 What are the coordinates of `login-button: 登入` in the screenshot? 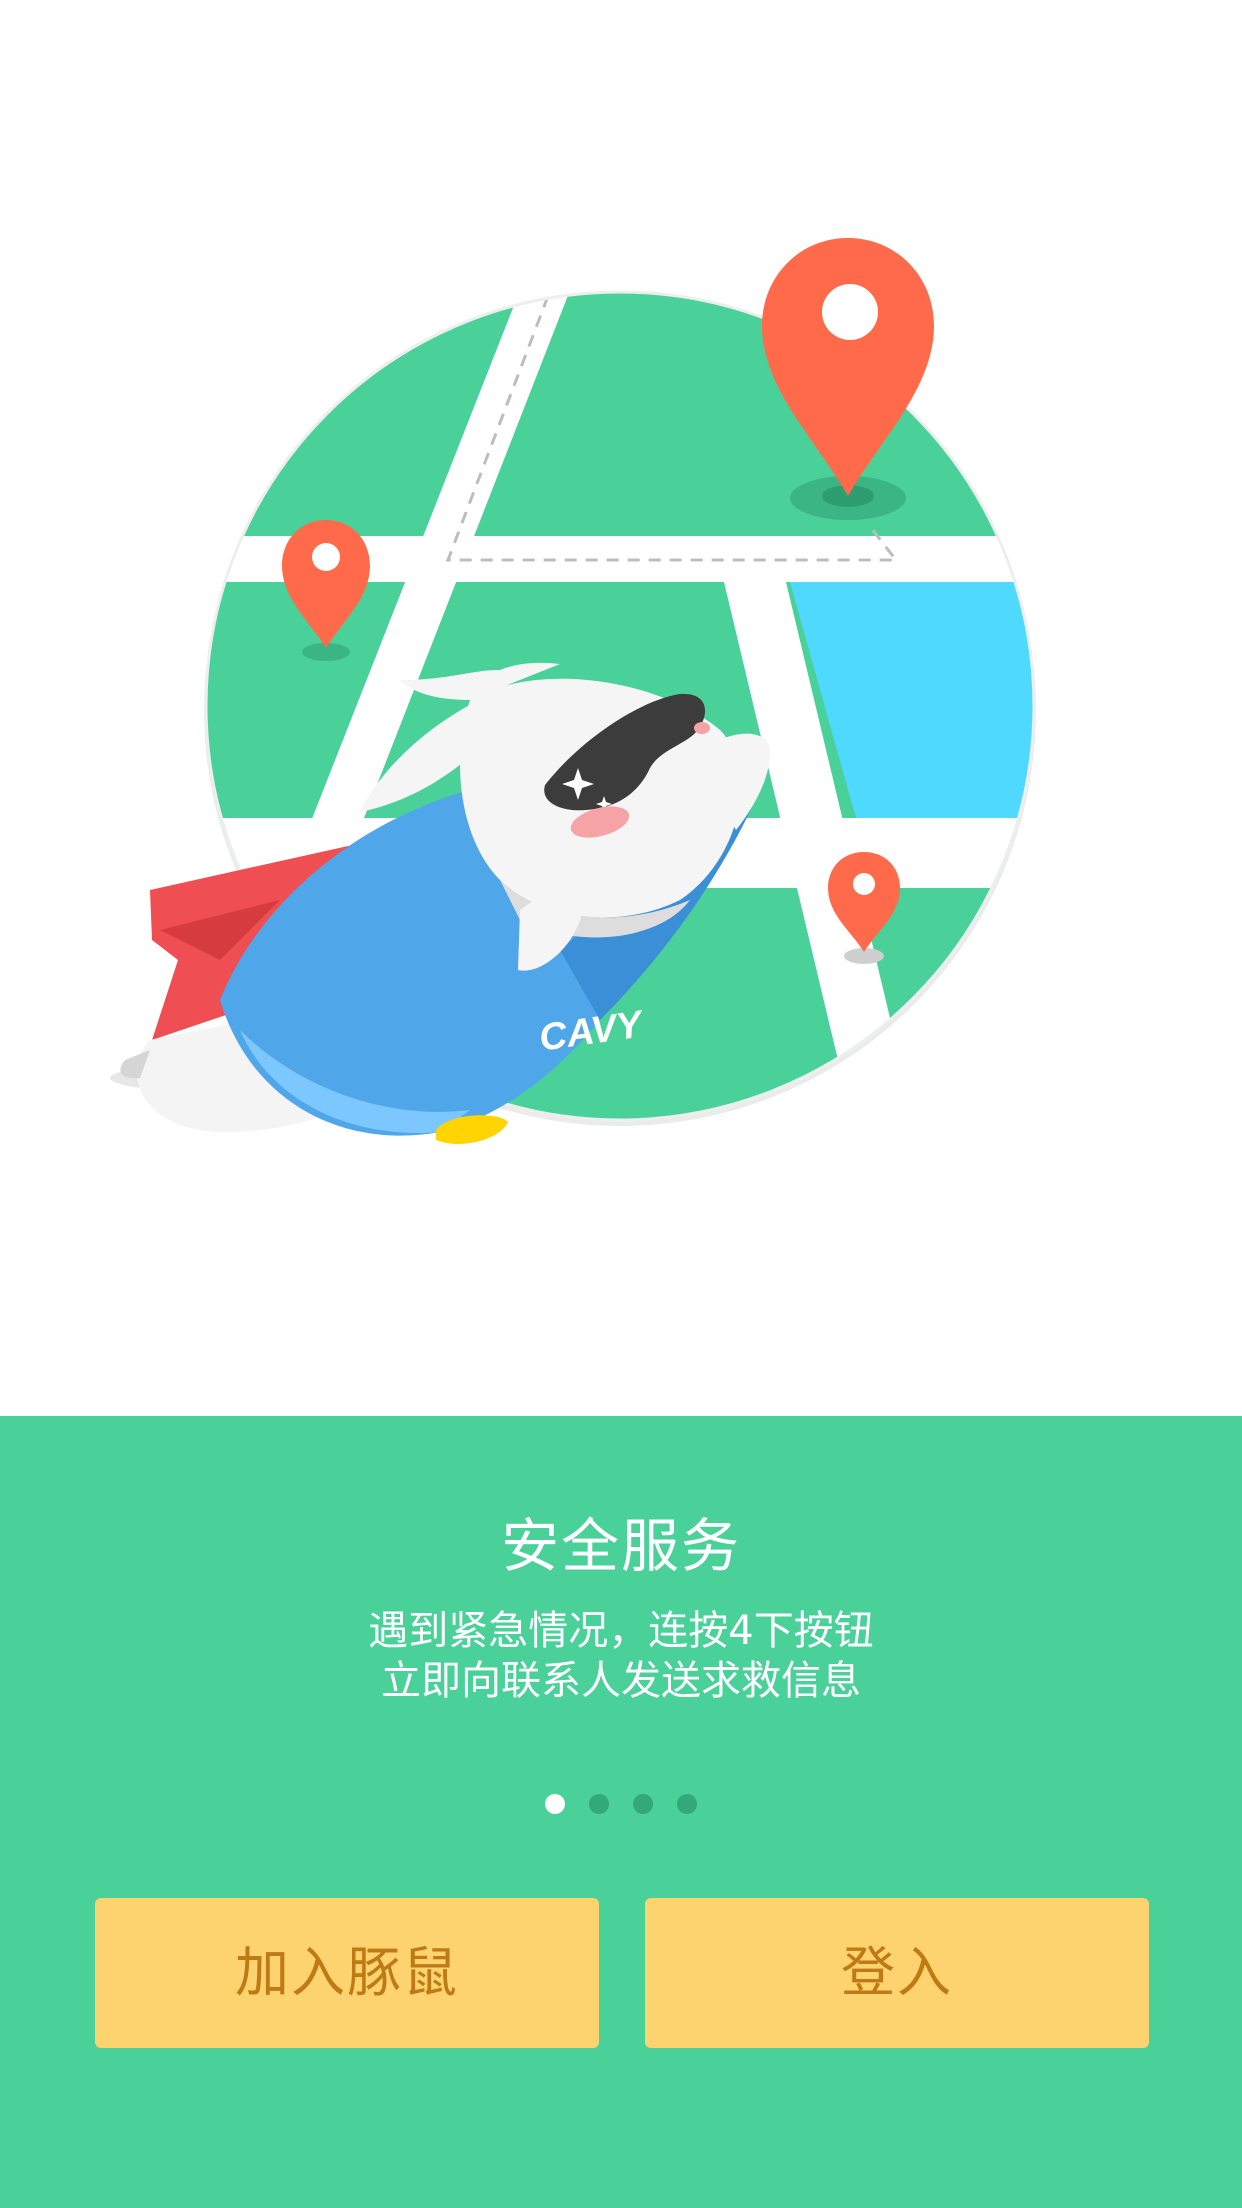 It's located at (897, 1973).